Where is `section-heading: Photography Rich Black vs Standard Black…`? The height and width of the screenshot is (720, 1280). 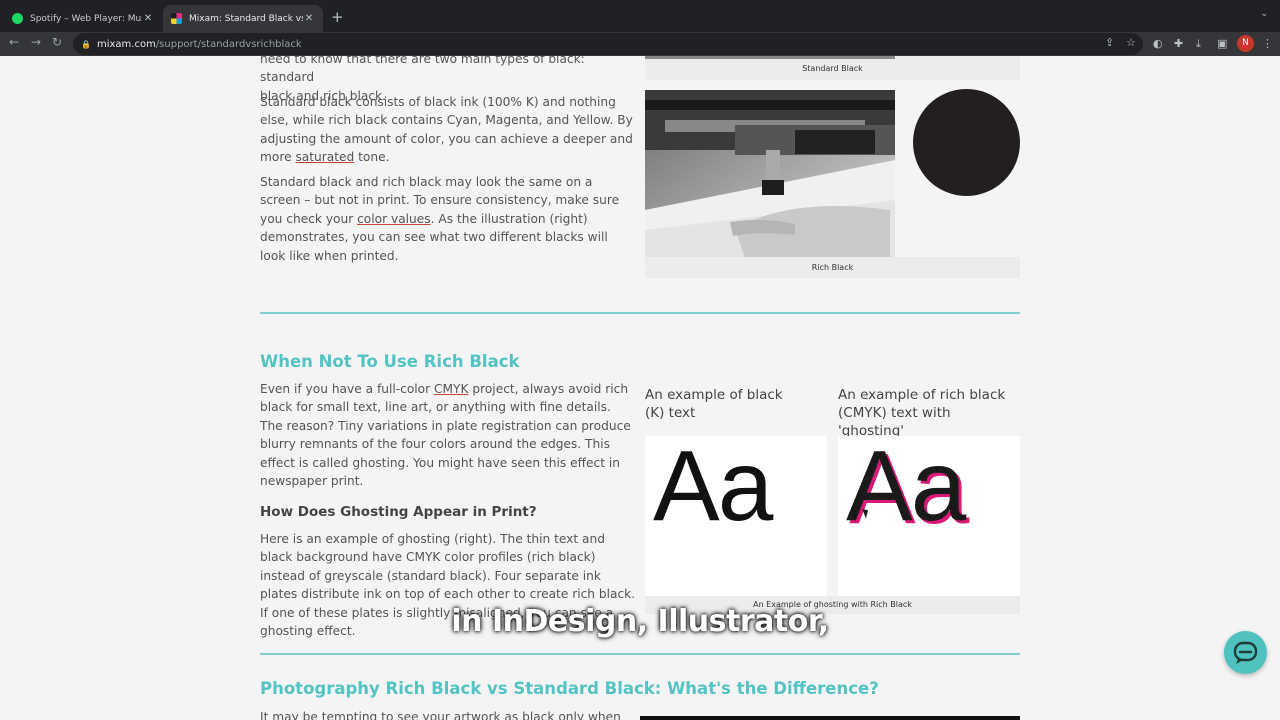
section-heading: Photography Rich Black vs Standard Black… is located at coordinates (569, 688).